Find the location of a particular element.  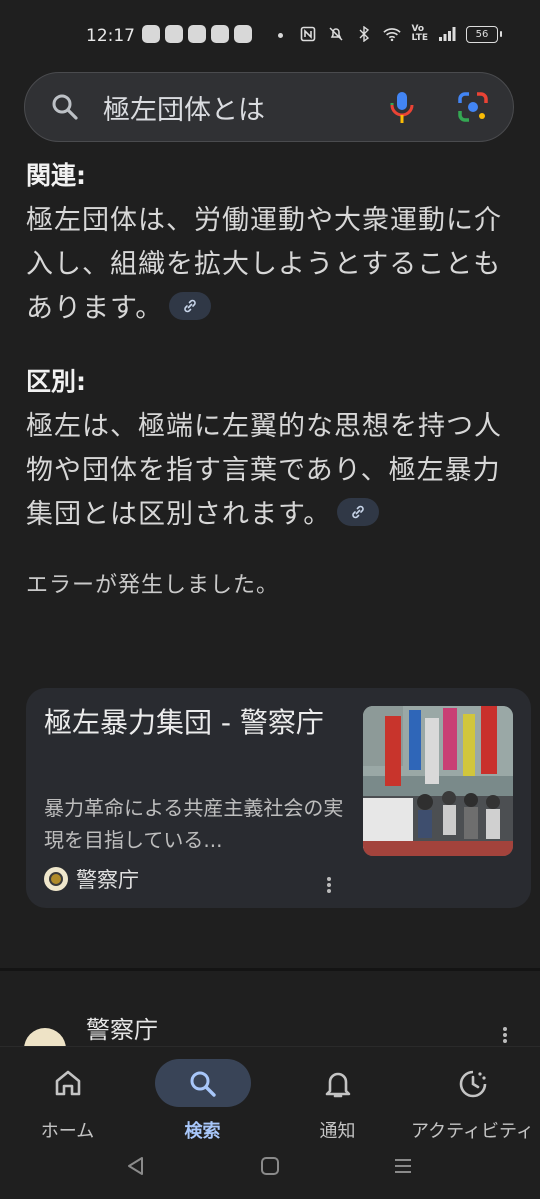

mute-icon is located at coordinates (336, 34).